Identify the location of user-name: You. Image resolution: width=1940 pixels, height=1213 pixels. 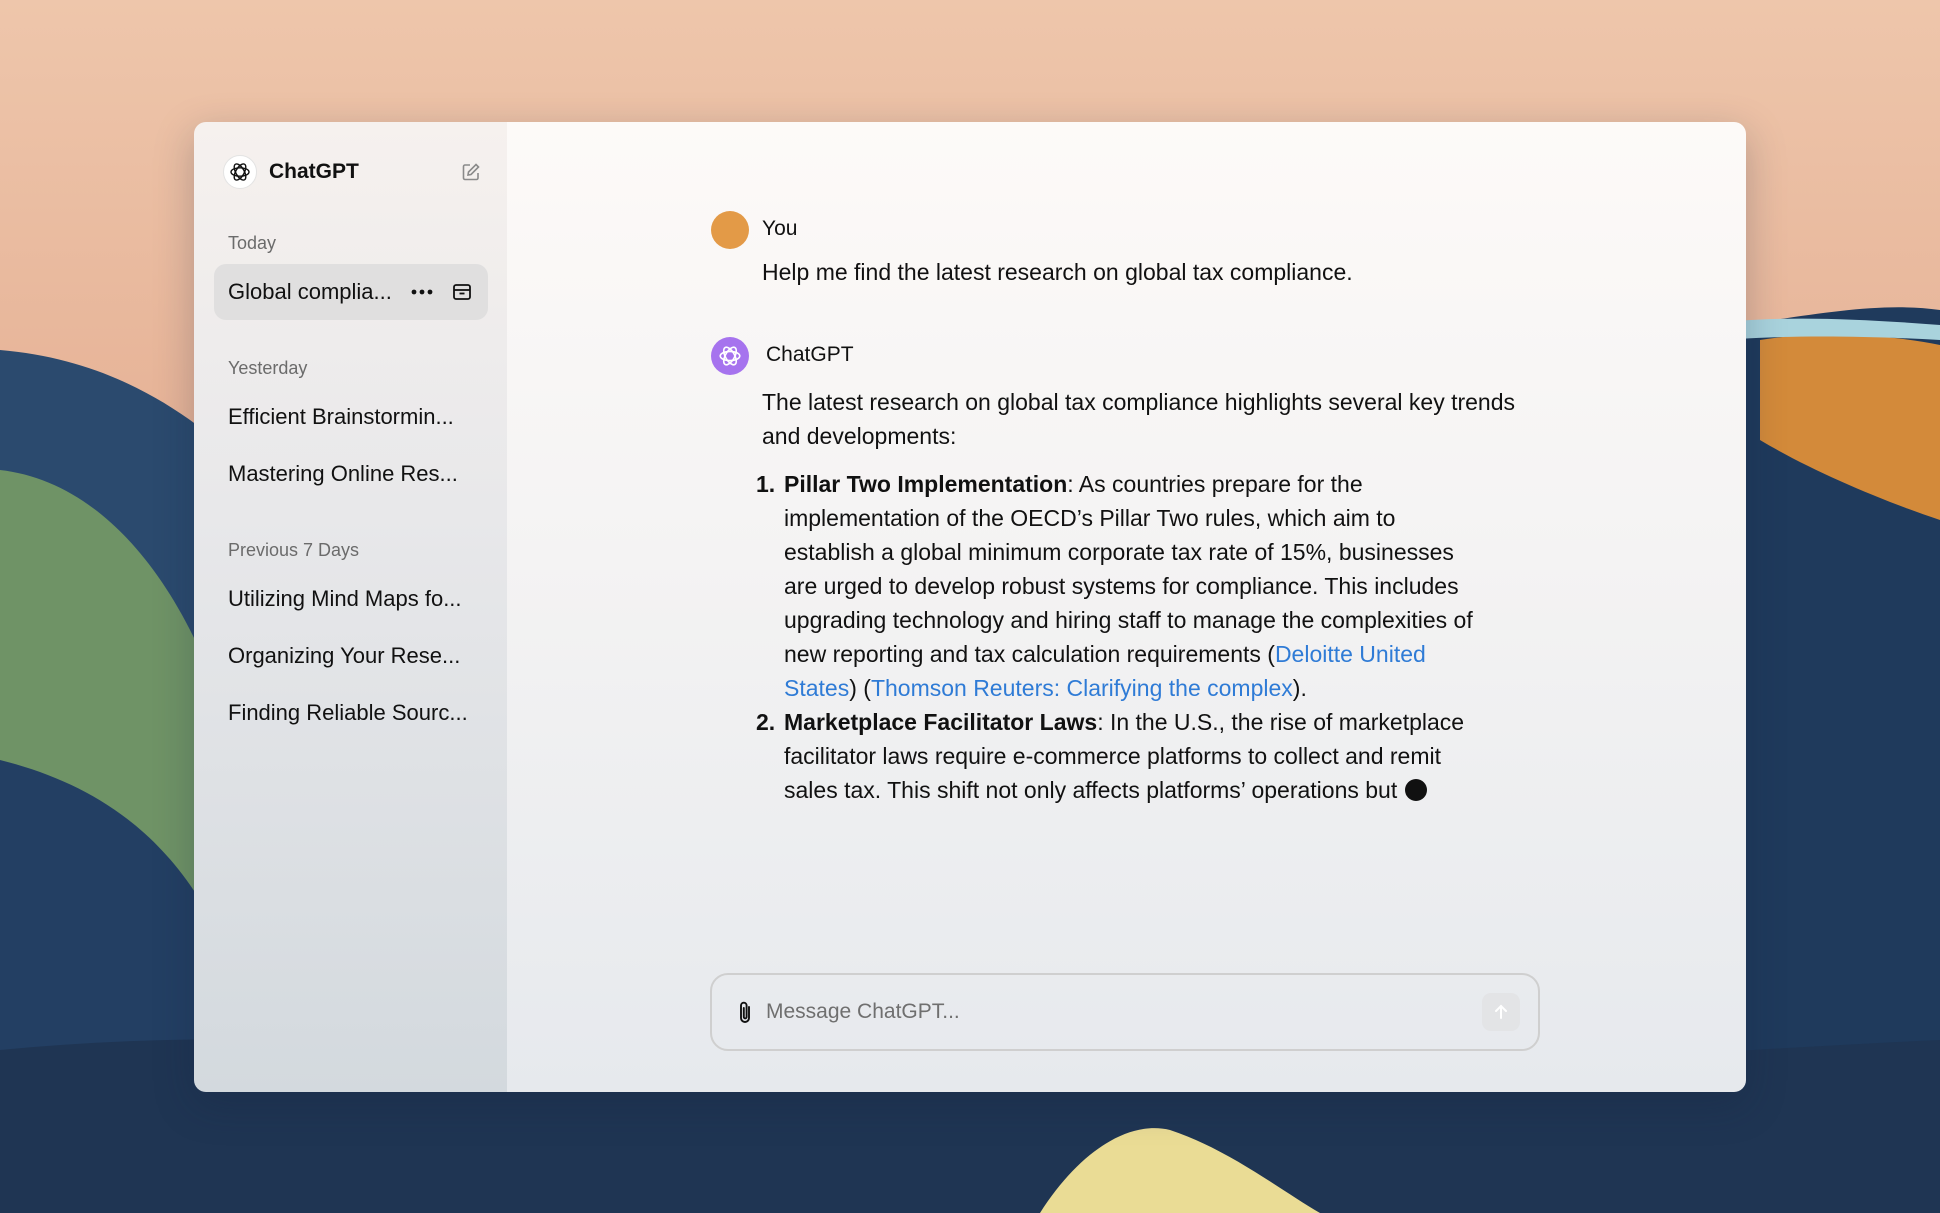
(780, 228).